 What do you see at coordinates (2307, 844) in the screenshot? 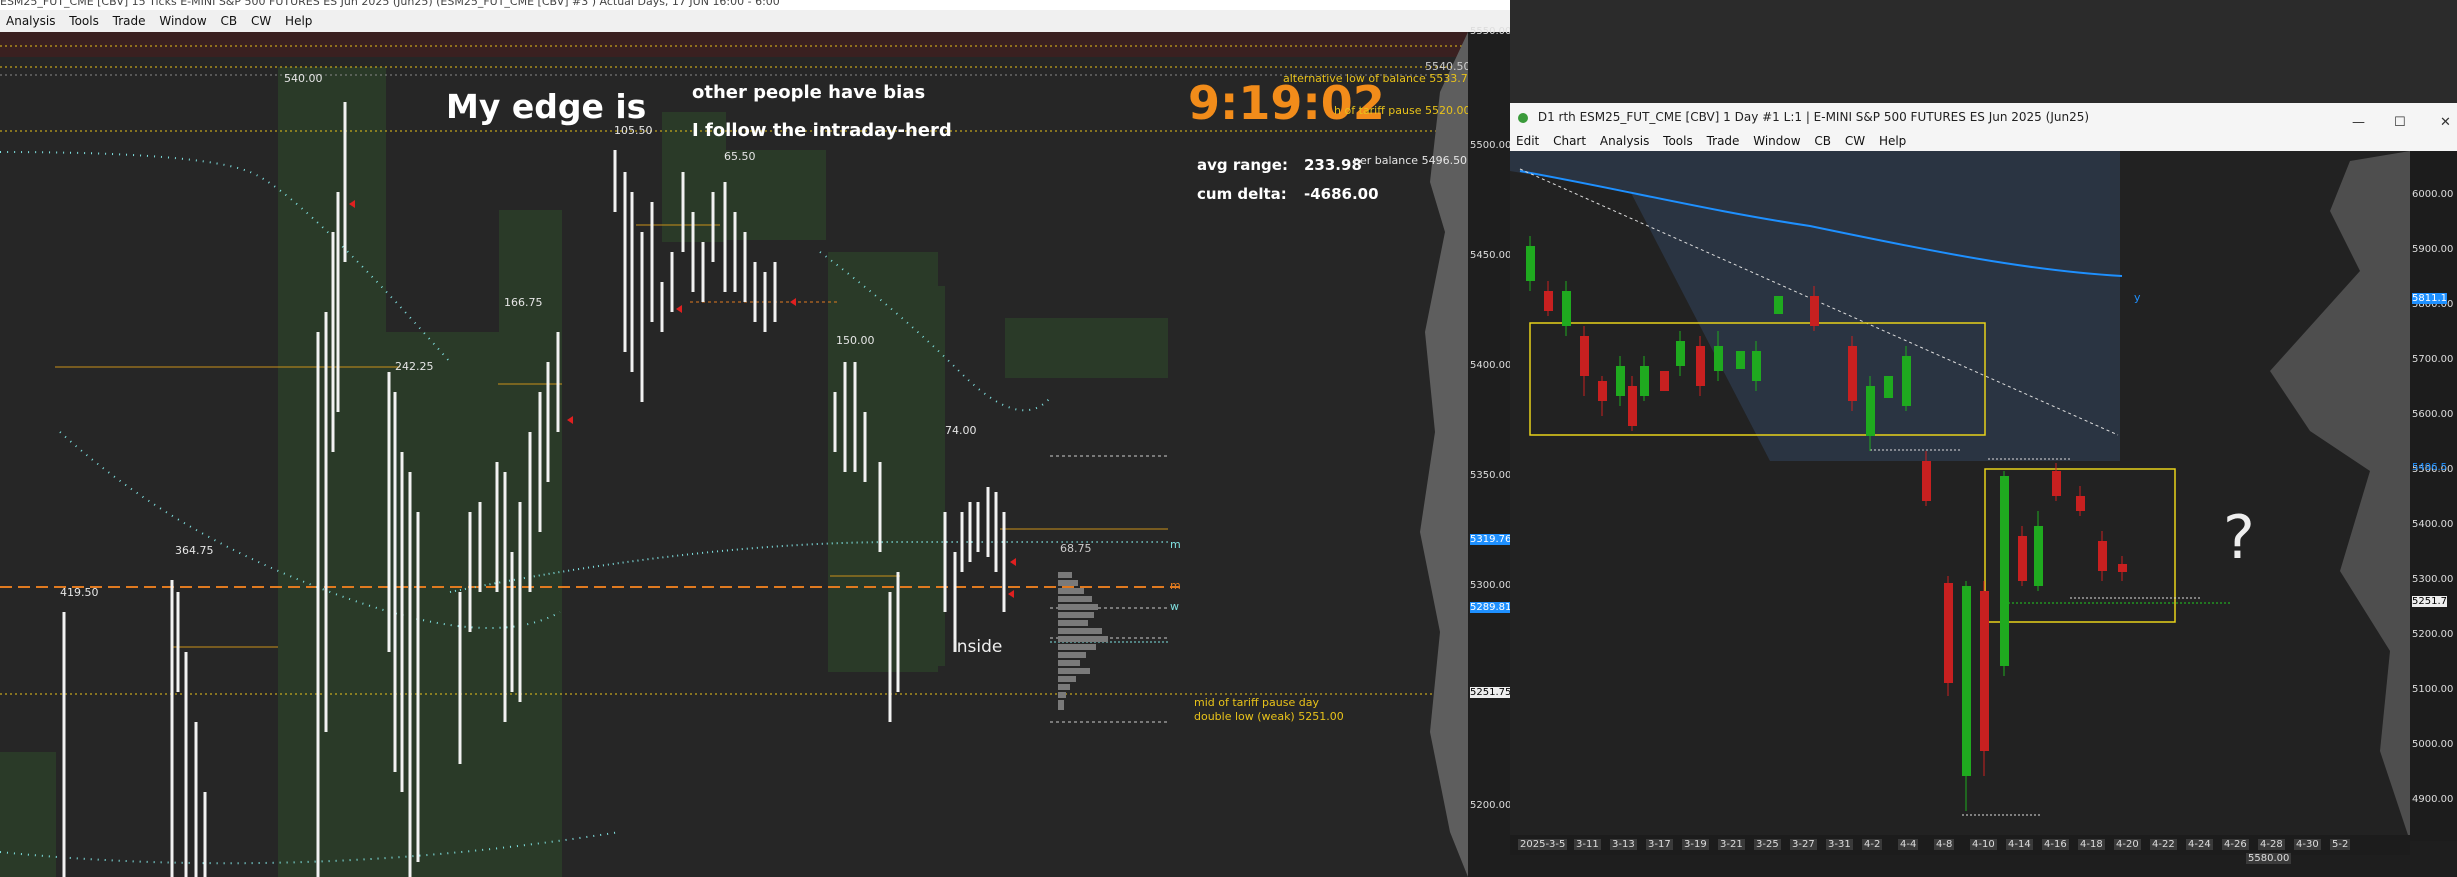
I see `date-tick: 4-30` at bounding box center [2307, 844].